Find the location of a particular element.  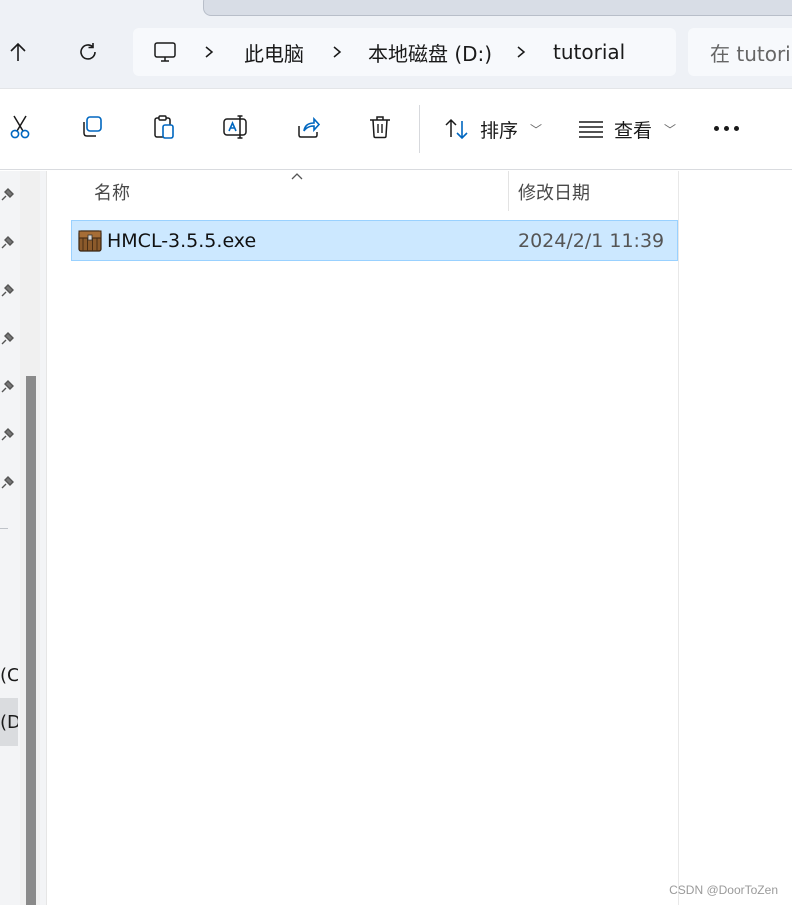

trash-icon is located at coordinates (380, 127).